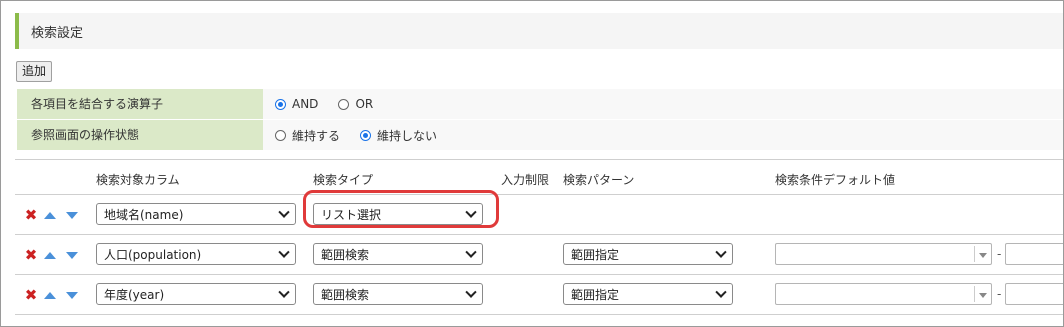  Describe the element at coordinates (343, 180) in the screenshot. I see `header-type: 検索タイプ` at that location.